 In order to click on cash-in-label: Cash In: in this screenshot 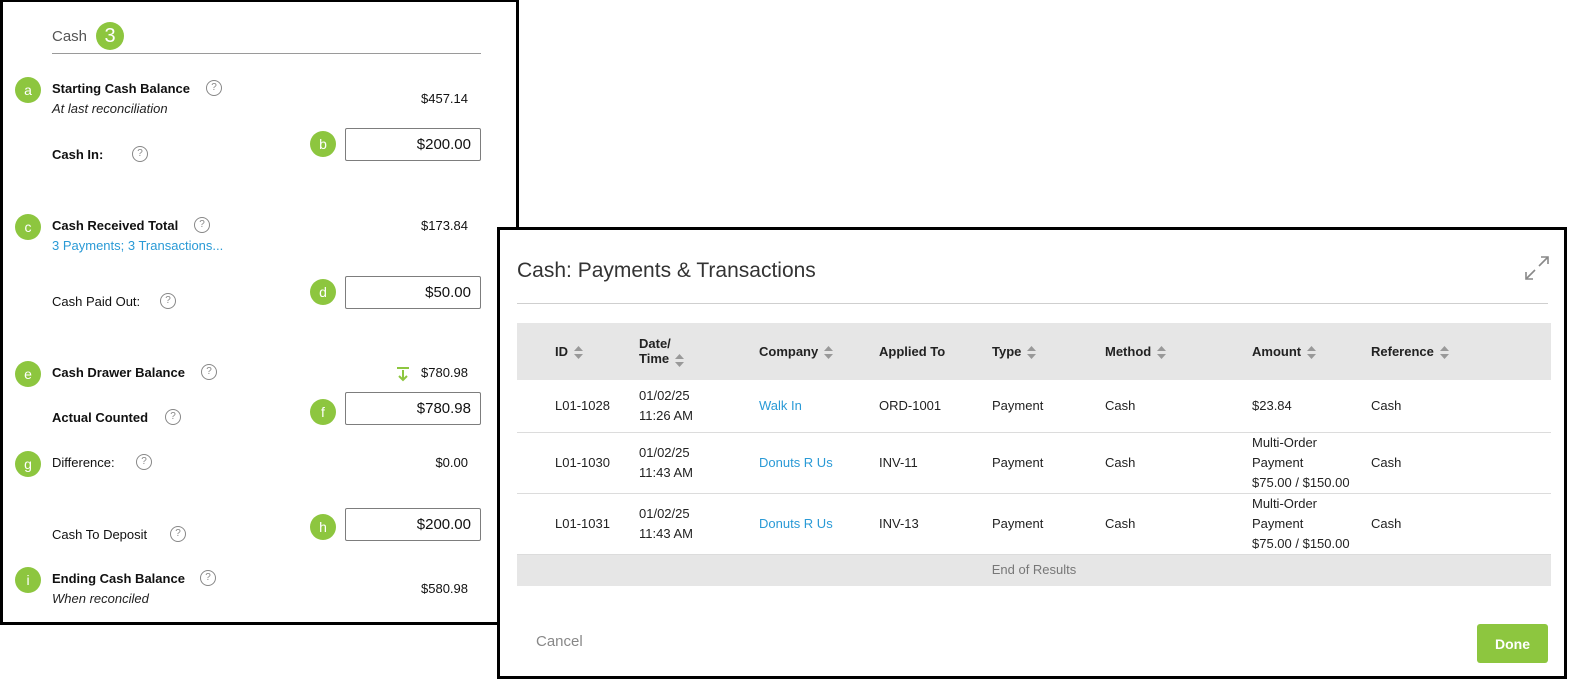, I will do `click(78, 154)`.